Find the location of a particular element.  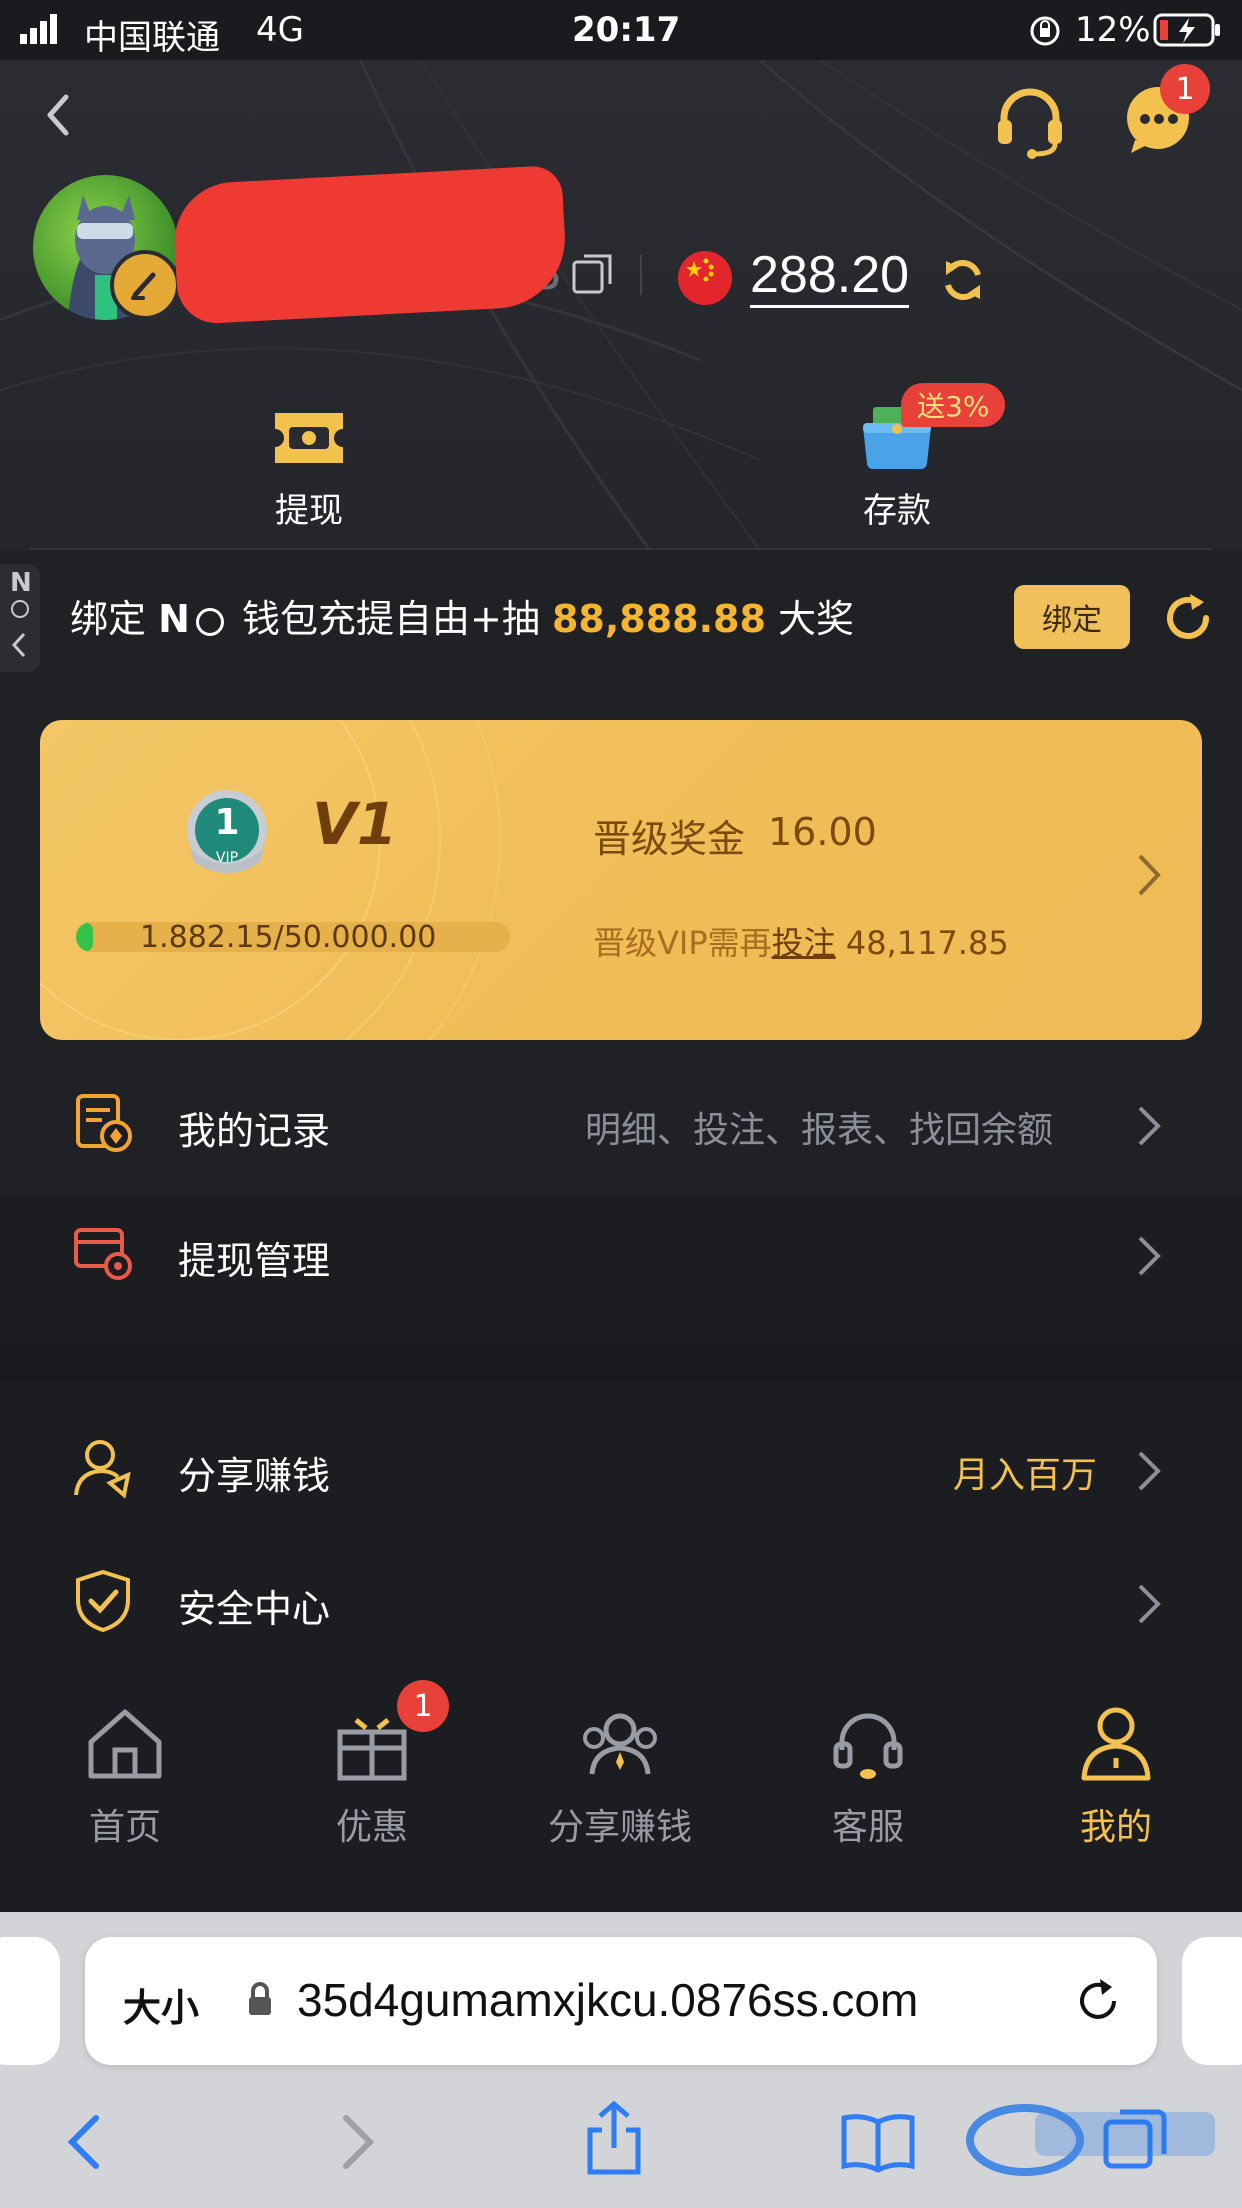

tab-customer-service: 客服 is located at coordinates (868, 1790).